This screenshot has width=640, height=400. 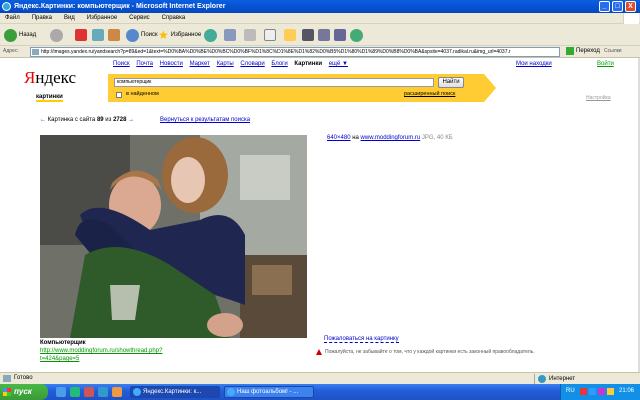 I want to click on nav-item-more: ещё ▼, so click(x=338, y=64).